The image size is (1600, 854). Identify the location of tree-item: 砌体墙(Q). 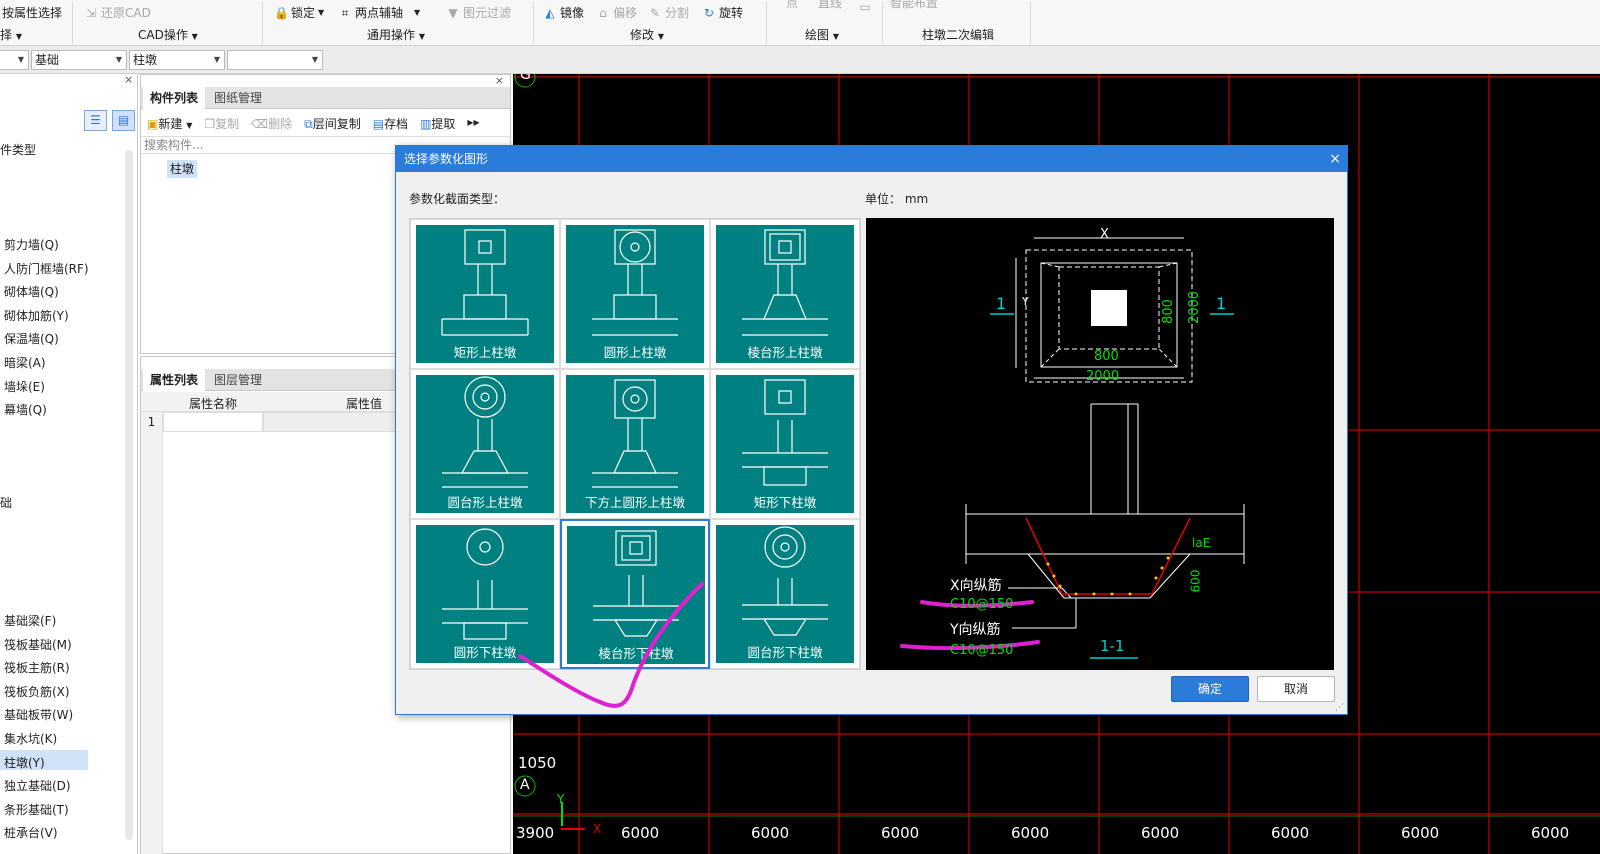
(31, 291).